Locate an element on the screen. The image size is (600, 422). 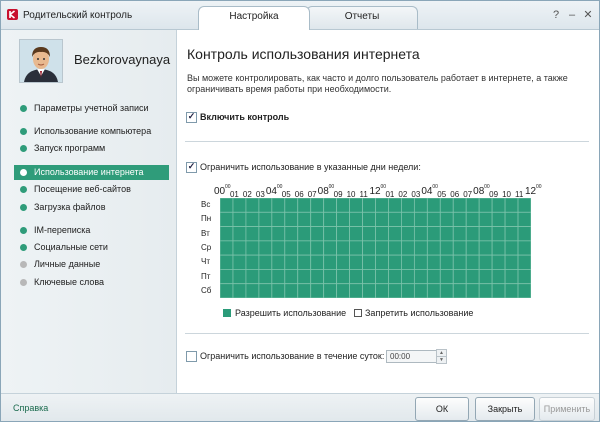
ok-button: ОК is located at coordinates (442, 409).